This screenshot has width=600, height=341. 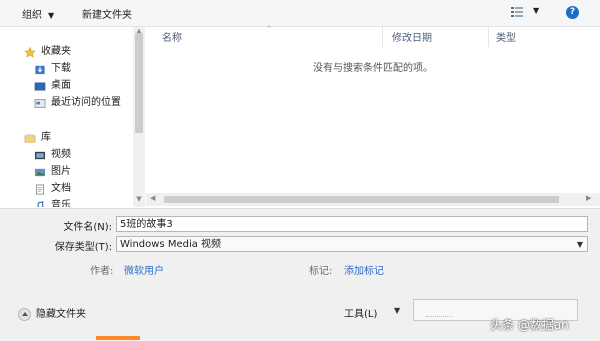 What do you see at coordinates (397, 310) in the screenshot?
I see `tools-dropdown-chevron-icon: ▼` at bounding box center [397, 310].